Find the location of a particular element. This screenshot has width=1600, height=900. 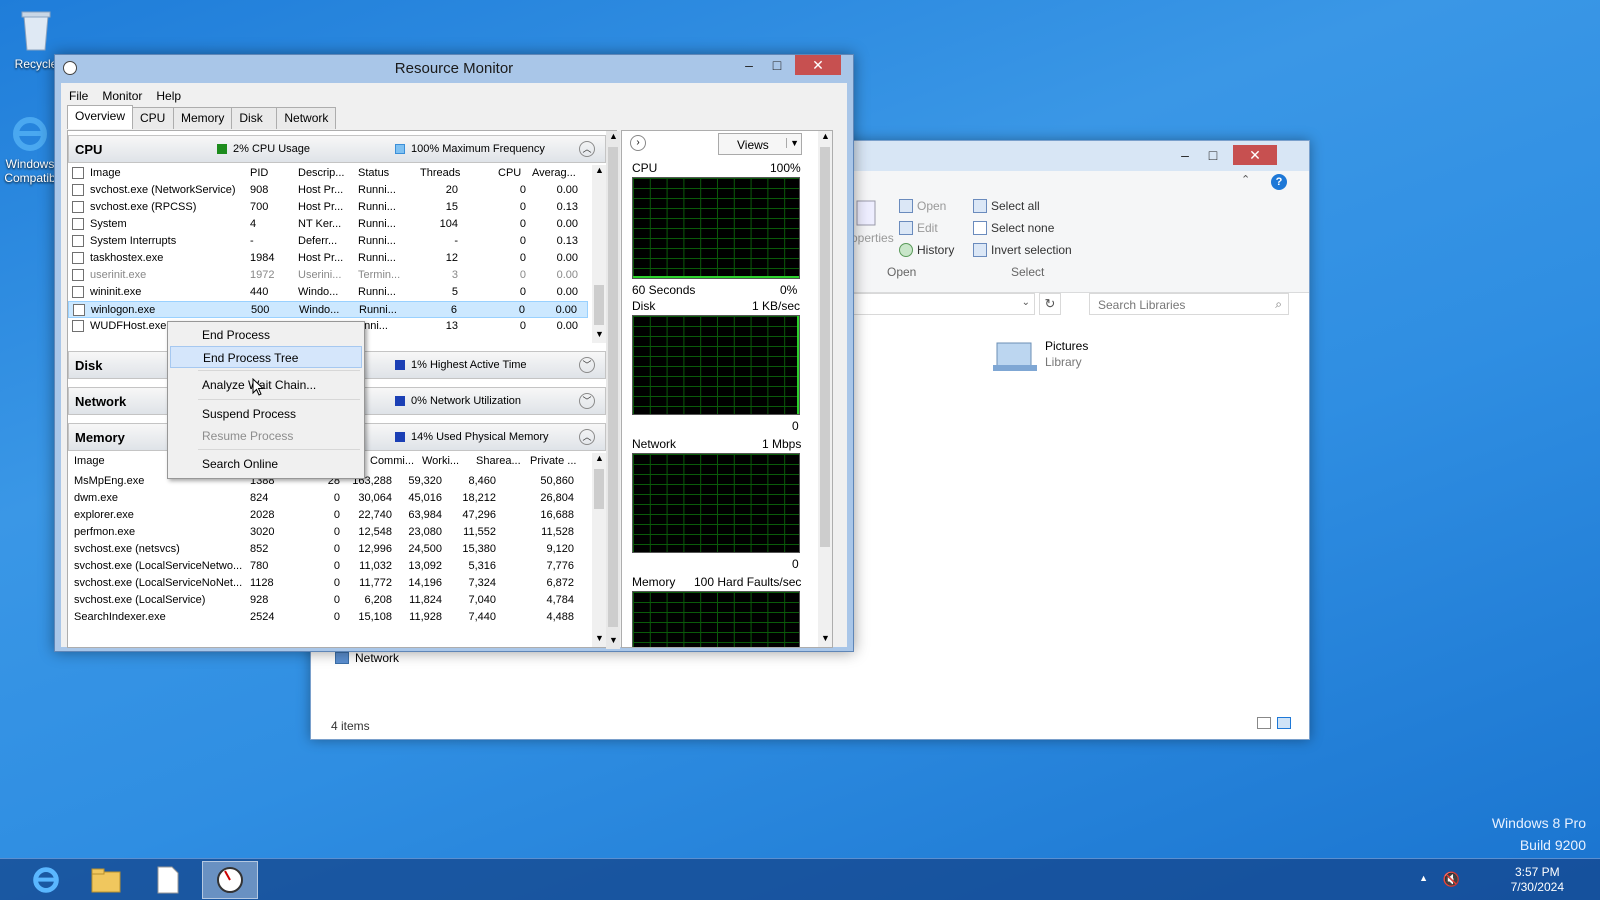

tab-cpu: CPU is located at coordinates (153, 118).